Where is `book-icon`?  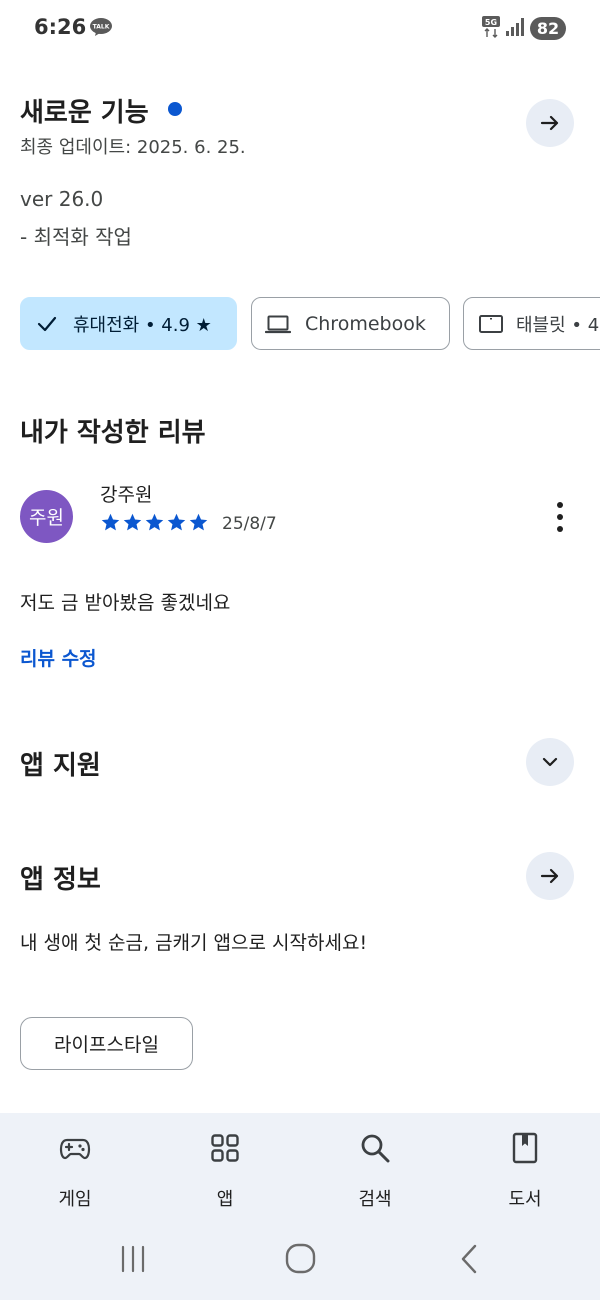
book-icon is located at coordinates (525, 1148).